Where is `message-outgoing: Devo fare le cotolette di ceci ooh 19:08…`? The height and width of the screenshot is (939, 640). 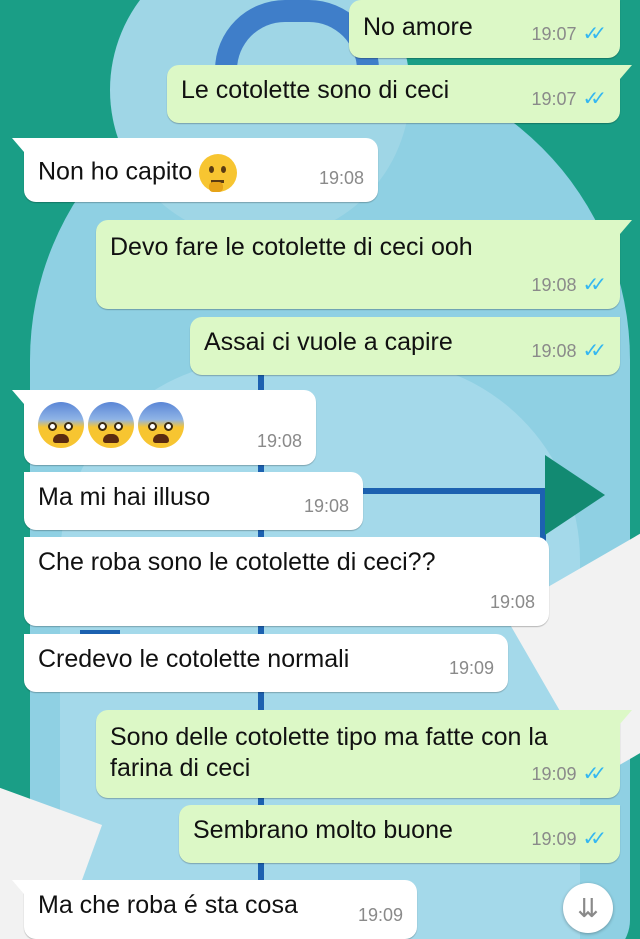
message-outgoing: Devo fare le cotolette di ceci ooh 19:08… is located at coordinates (364, 264).